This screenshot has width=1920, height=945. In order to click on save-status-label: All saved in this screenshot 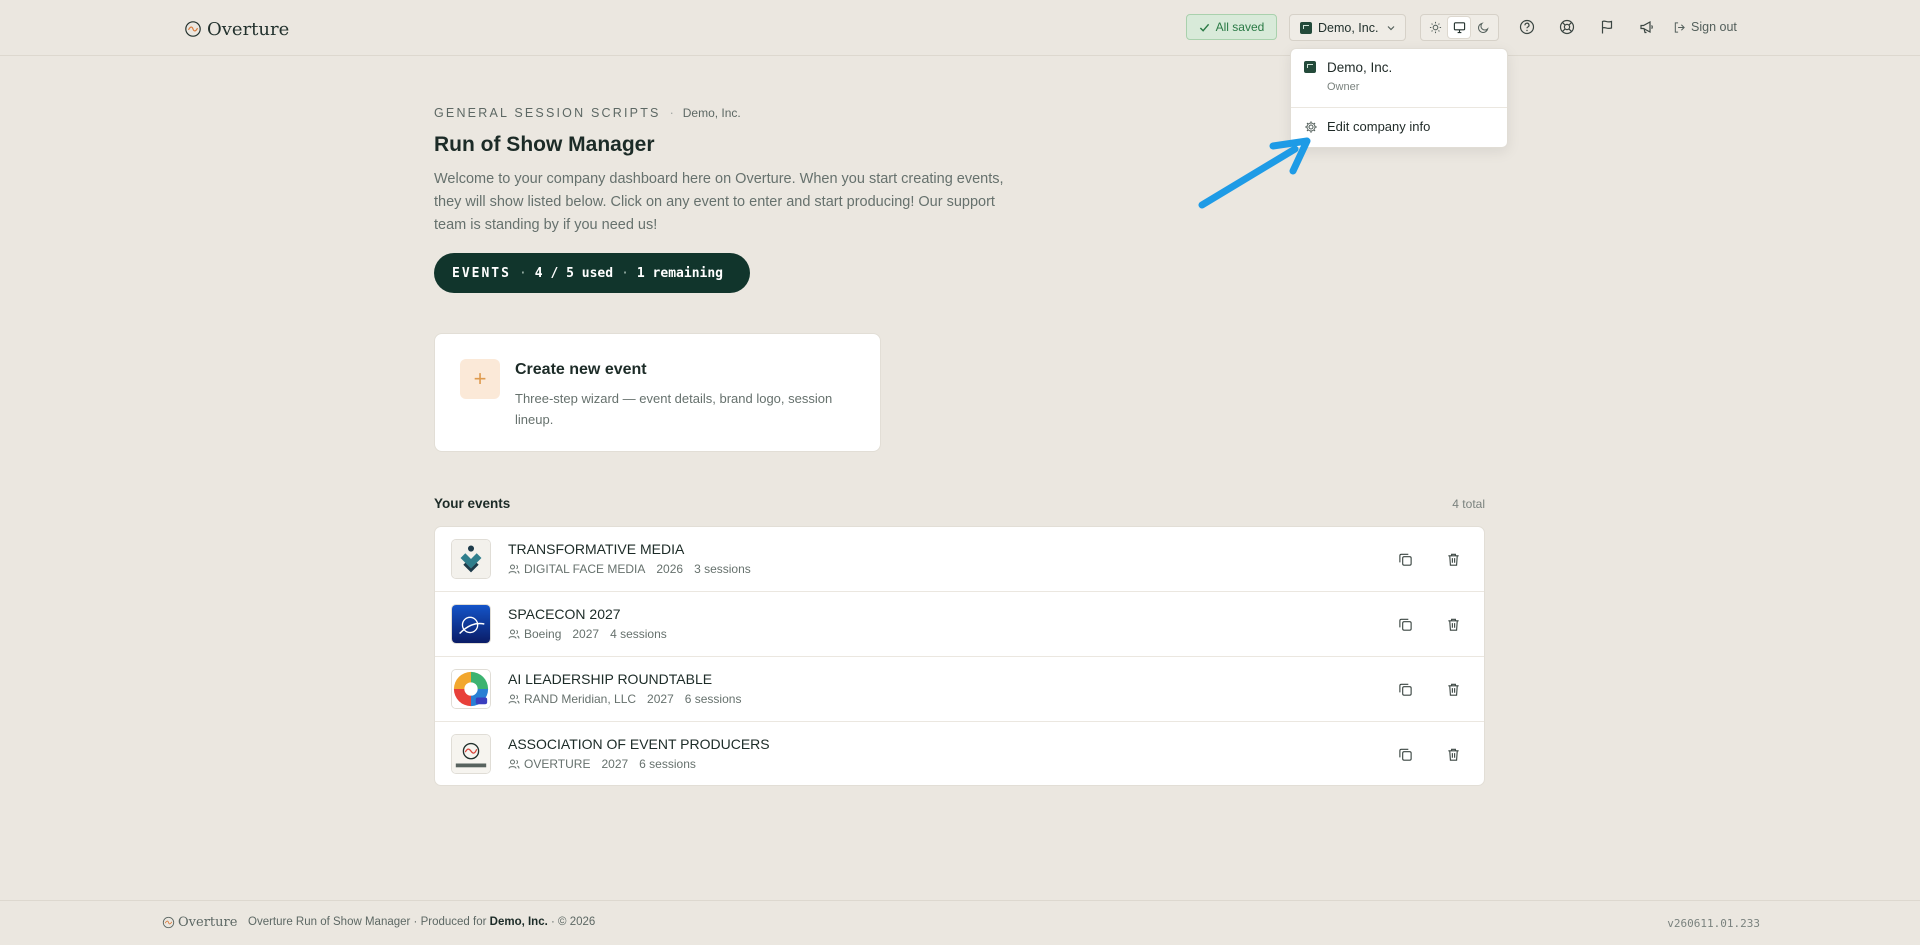, I will do `click(1240, 27)`.